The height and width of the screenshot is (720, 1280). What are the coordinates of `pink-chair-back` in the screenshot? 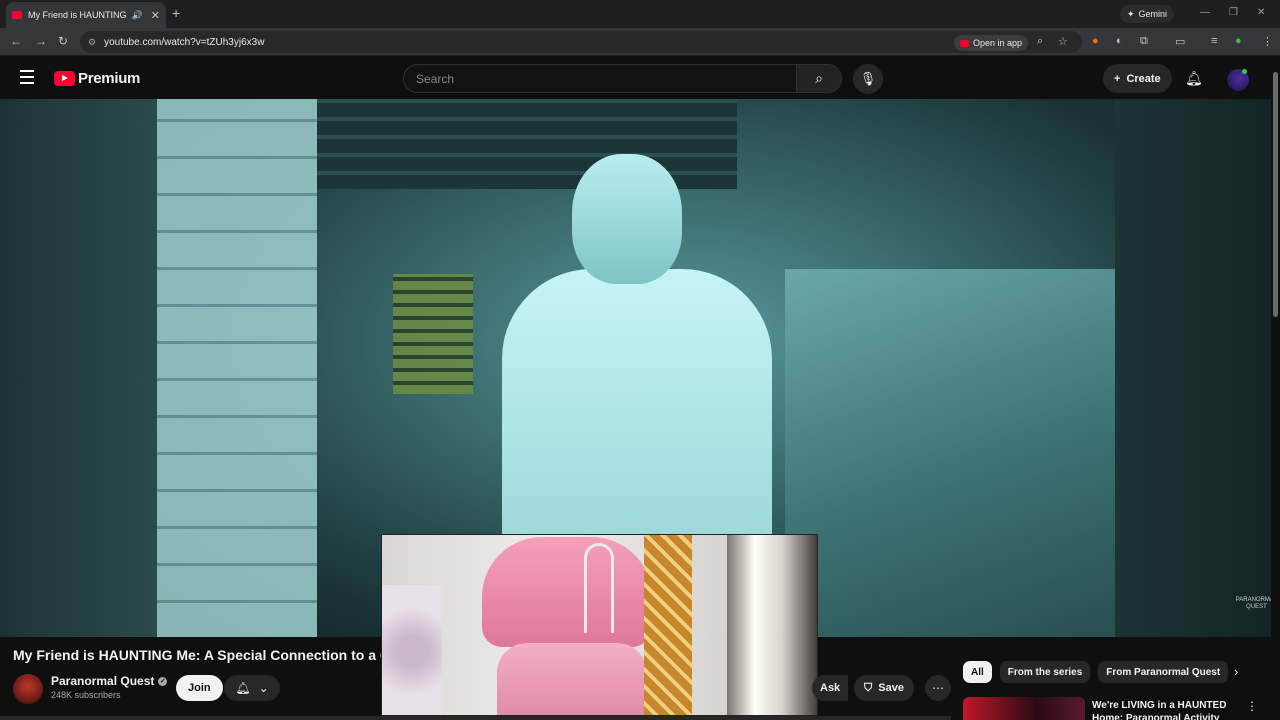 It's located at (567, 592).